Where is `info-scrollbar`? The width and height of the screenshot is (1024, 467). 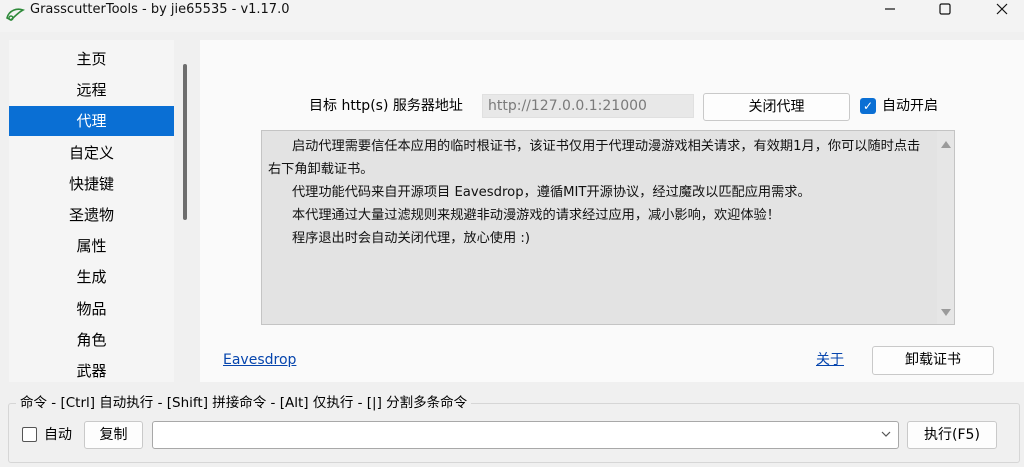
info-scrollbar is located at coordinates (945, 227).